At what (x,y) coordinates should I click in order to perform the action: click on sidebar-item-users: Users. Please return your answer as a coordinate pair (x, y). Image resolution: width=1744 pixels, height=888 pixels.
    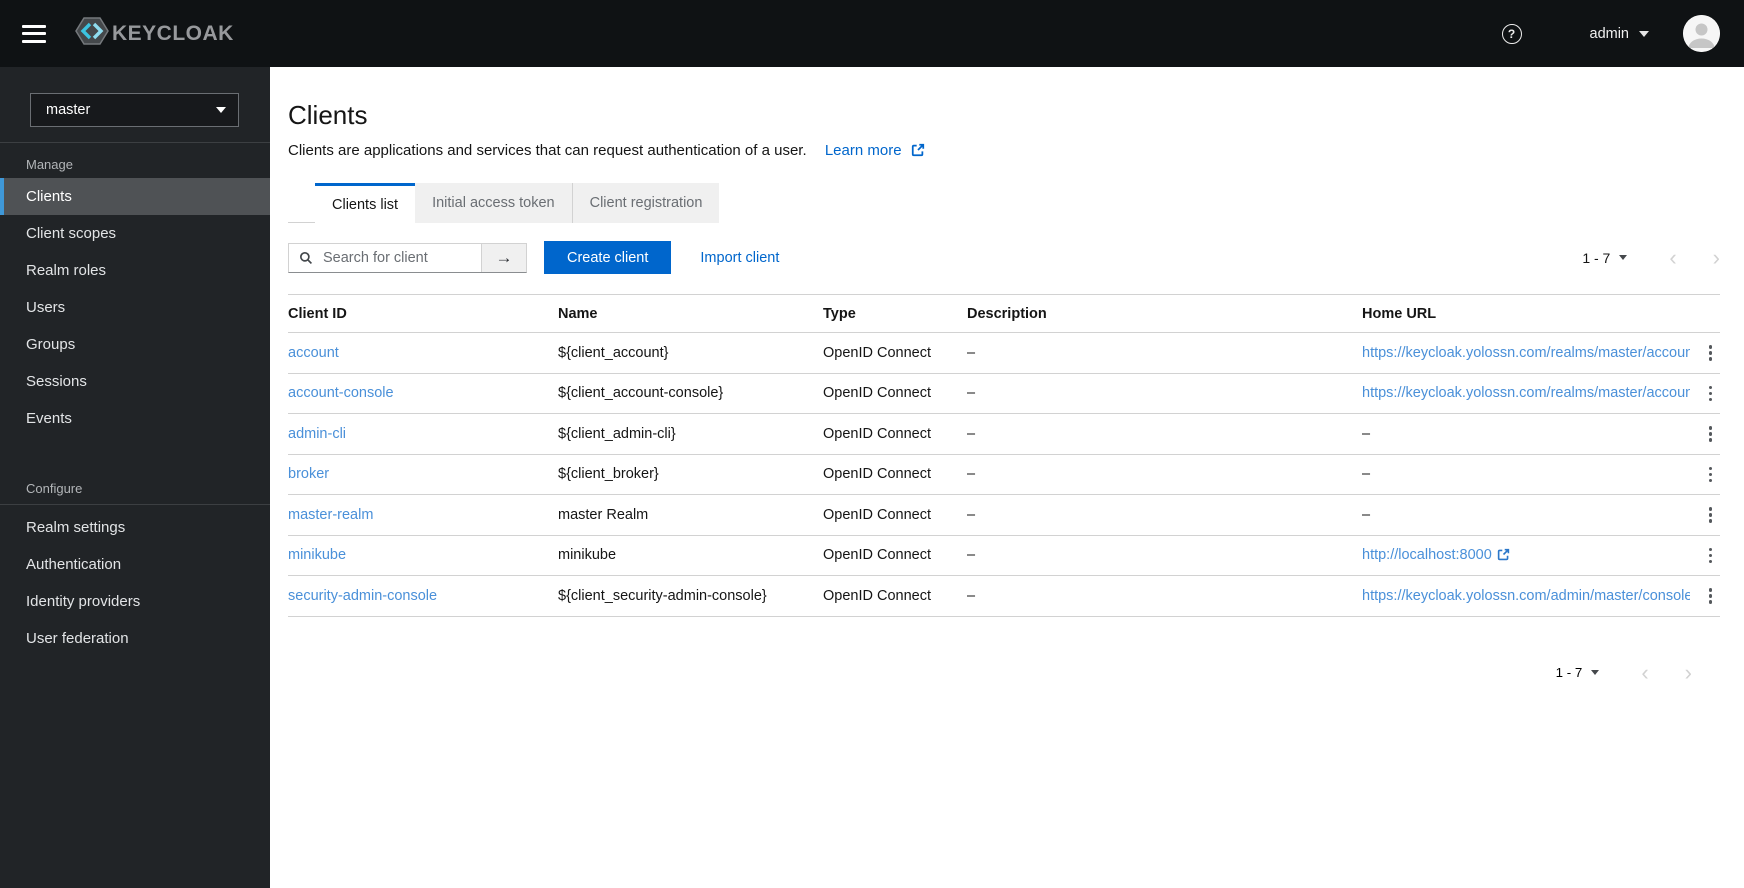
    Looking at the image, I should click on (135, 307).